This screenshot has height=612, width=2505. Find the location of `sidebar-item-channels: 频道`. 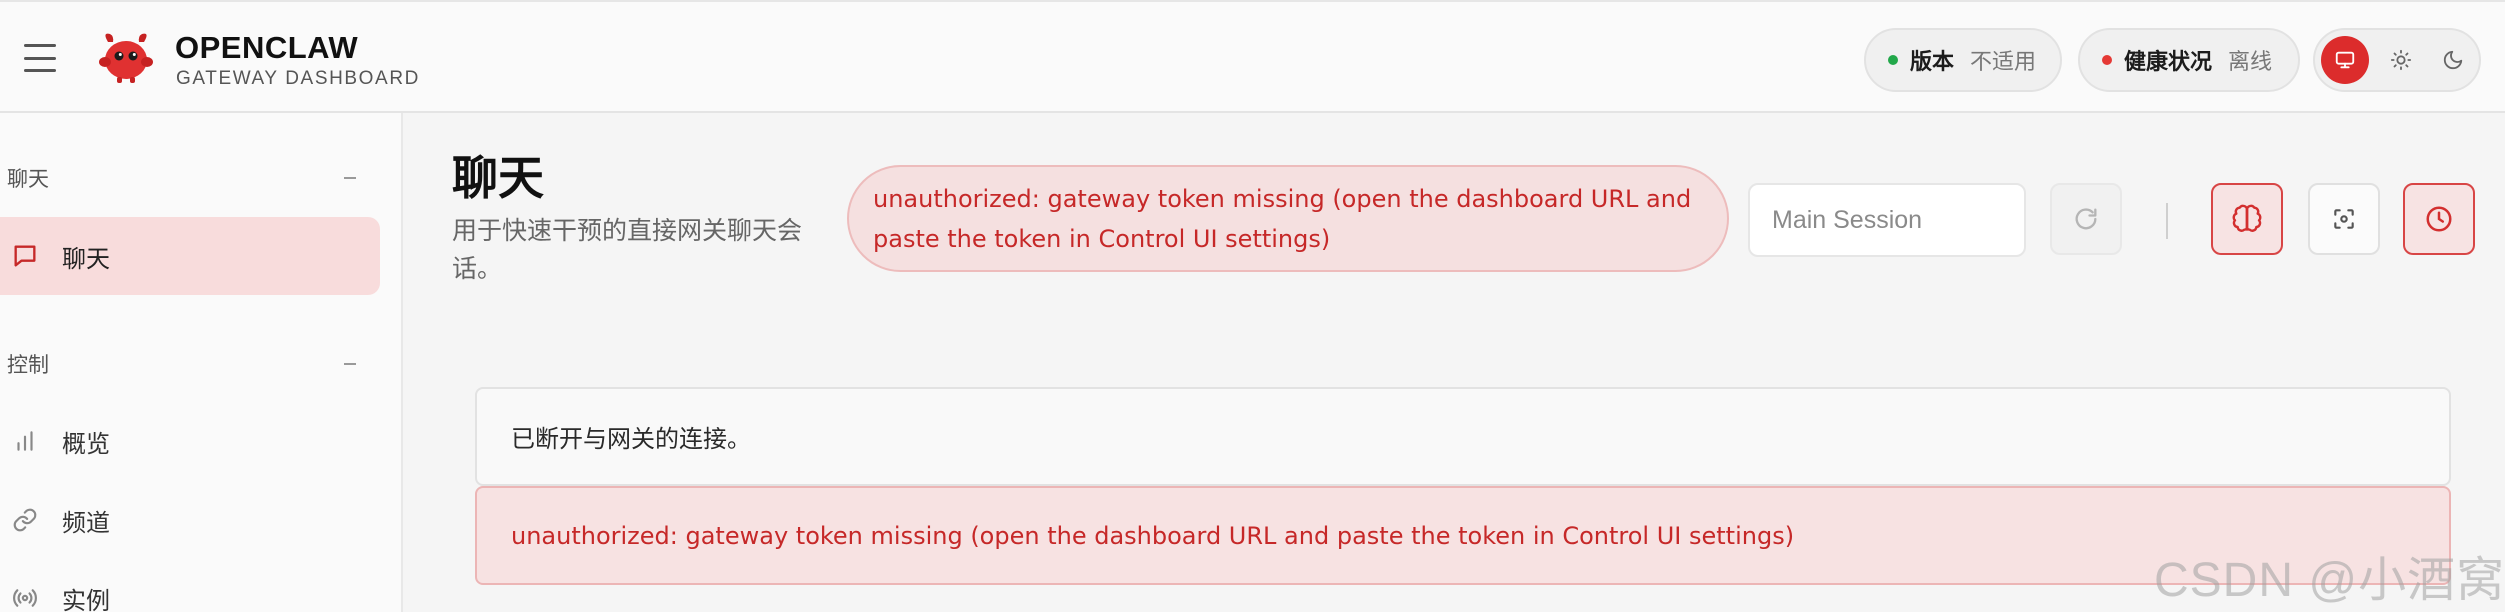

sidebar-item-channels: 频道 is located at coordinates (190, 520).